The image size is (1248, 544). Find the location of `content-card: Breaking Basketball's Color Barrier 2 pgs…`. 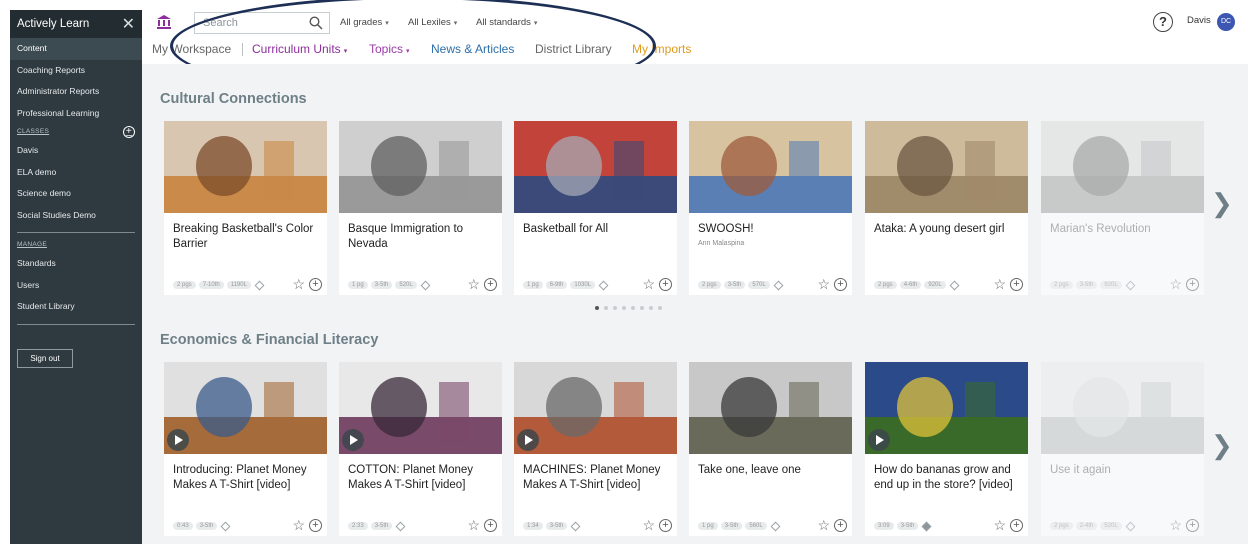

content-card: Breaking Basketball's Color Barrier 2 pgs… is located at coordinates (245, 208).